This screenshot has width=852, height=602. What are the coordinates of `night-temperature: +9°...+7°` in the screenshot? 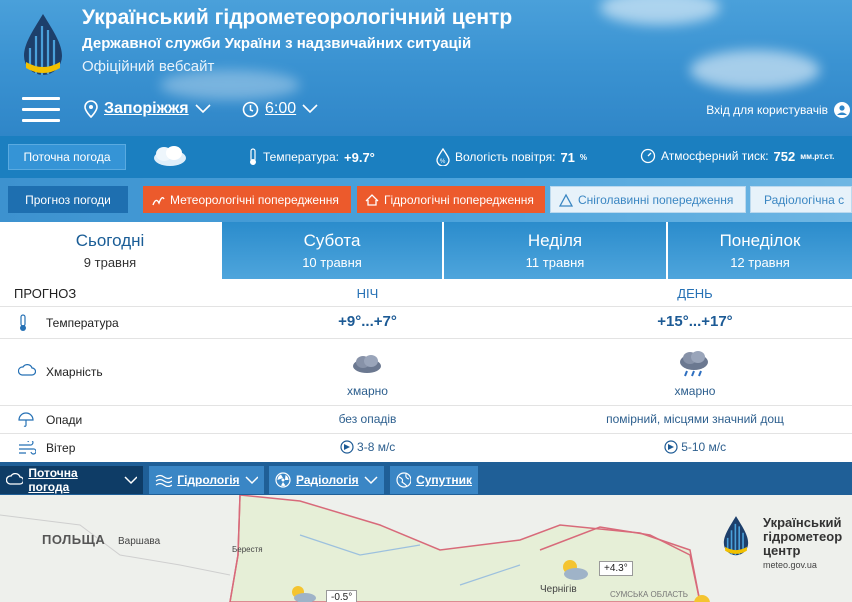 It's located at (367, 321).